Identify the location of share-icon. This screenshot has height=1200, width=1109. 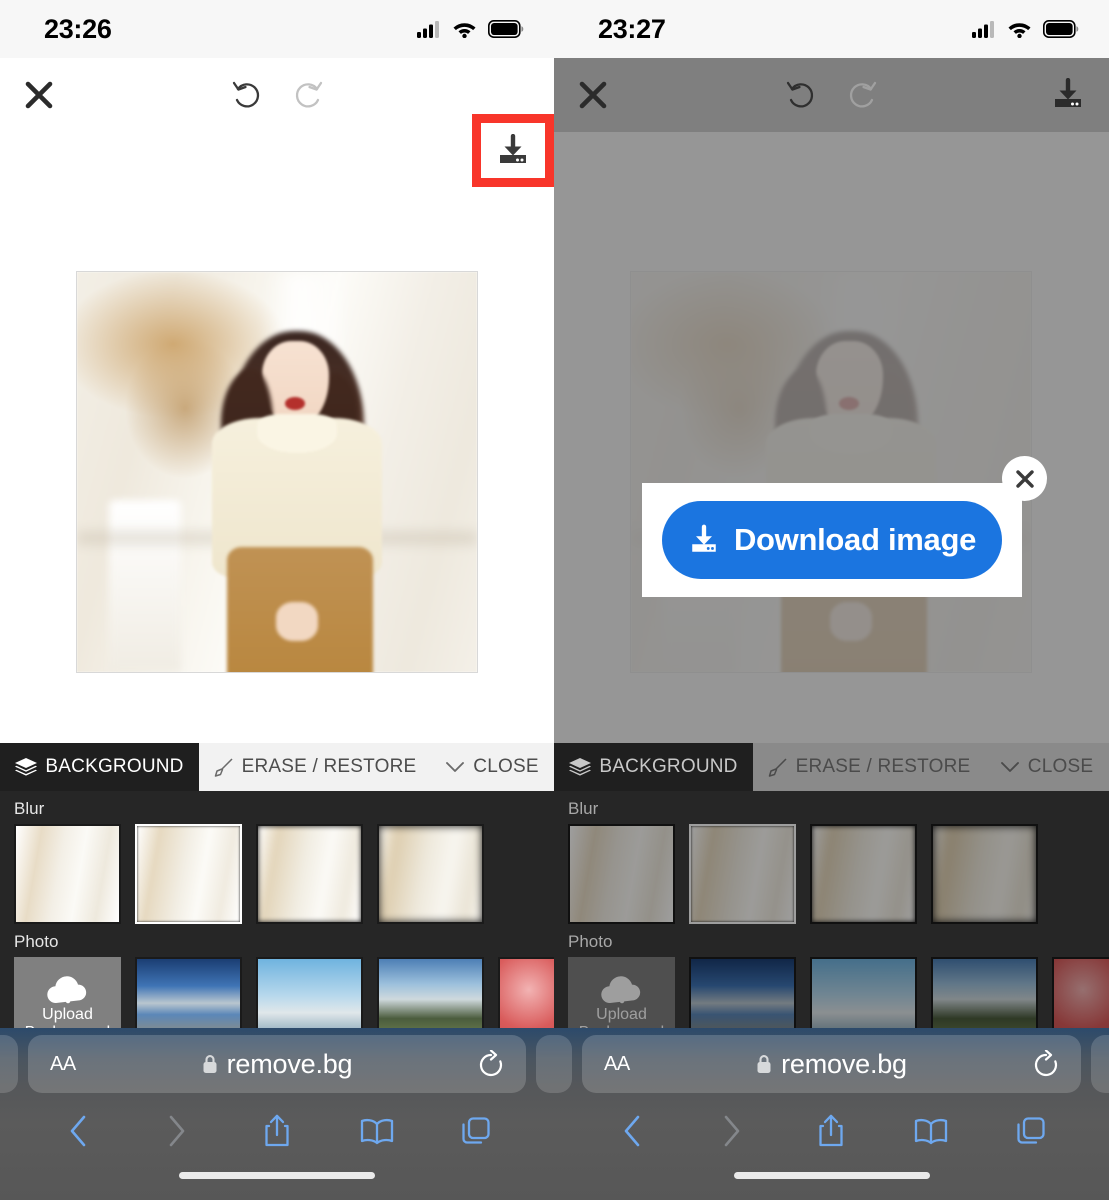
(277, 1131).